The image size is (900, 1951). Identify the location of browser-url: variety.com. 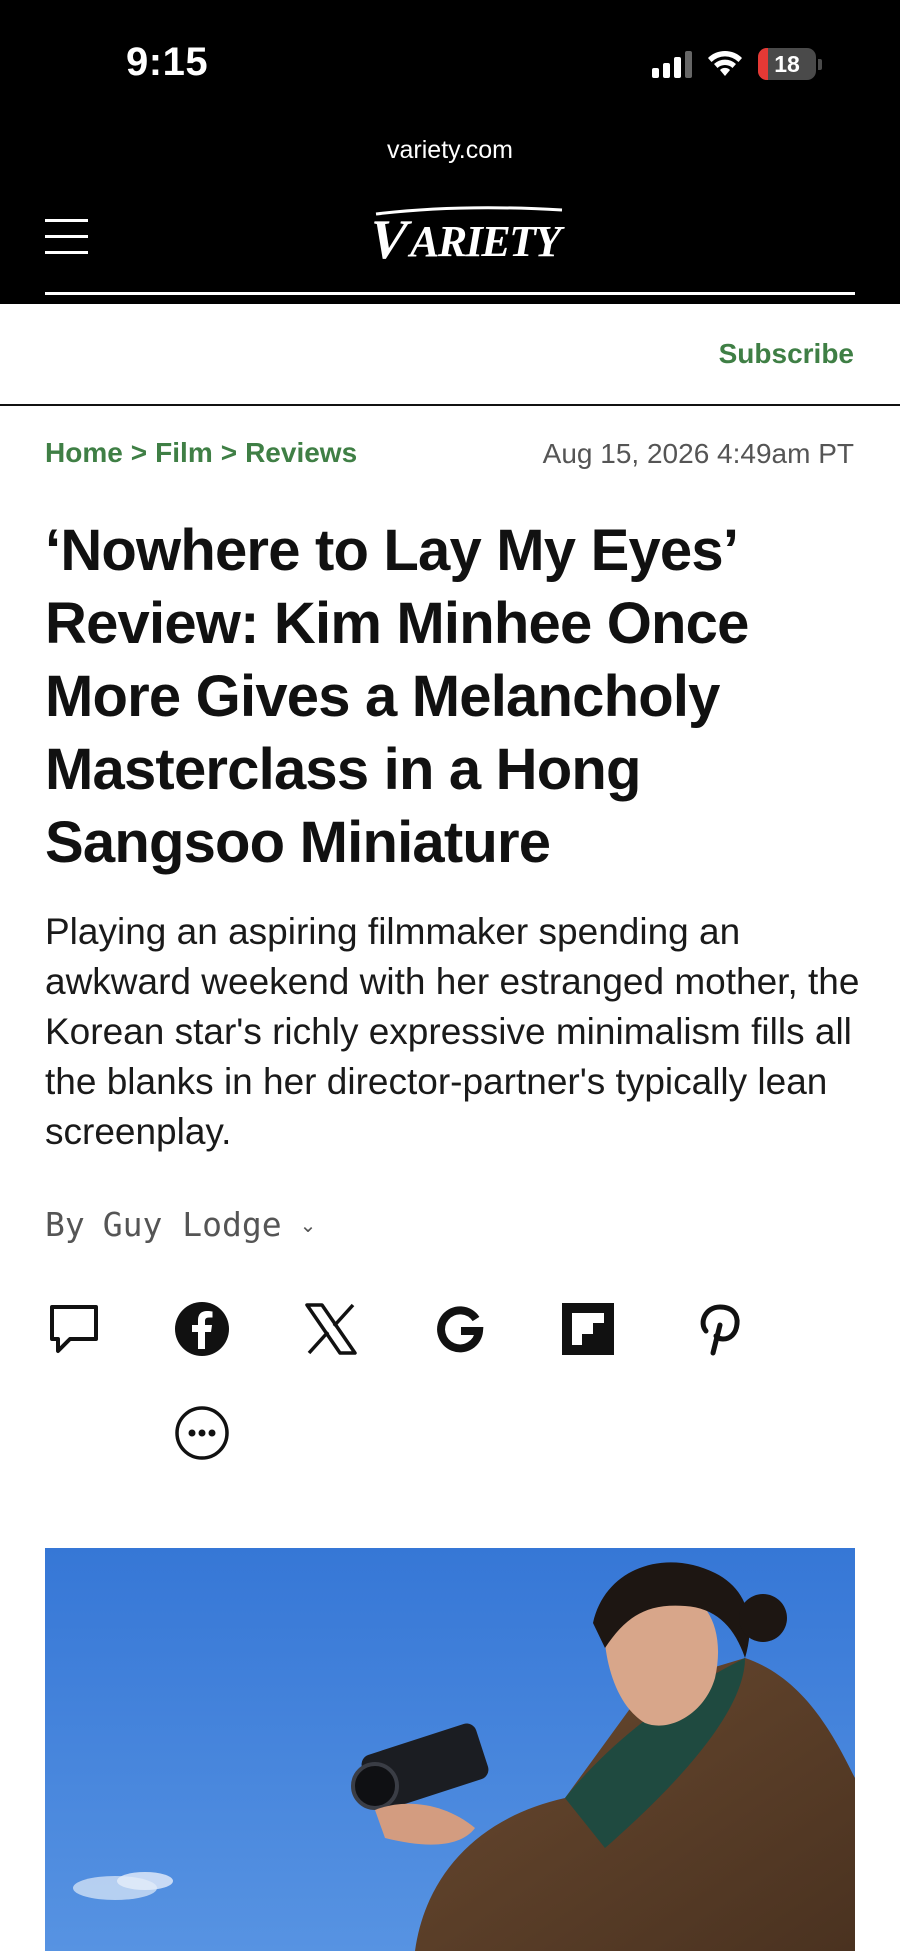
(450, 150).